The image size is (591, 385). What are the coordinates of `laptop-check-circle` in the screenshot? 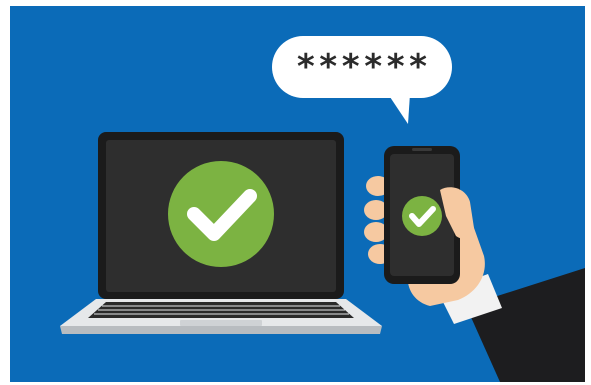 It's located at (221, 214).